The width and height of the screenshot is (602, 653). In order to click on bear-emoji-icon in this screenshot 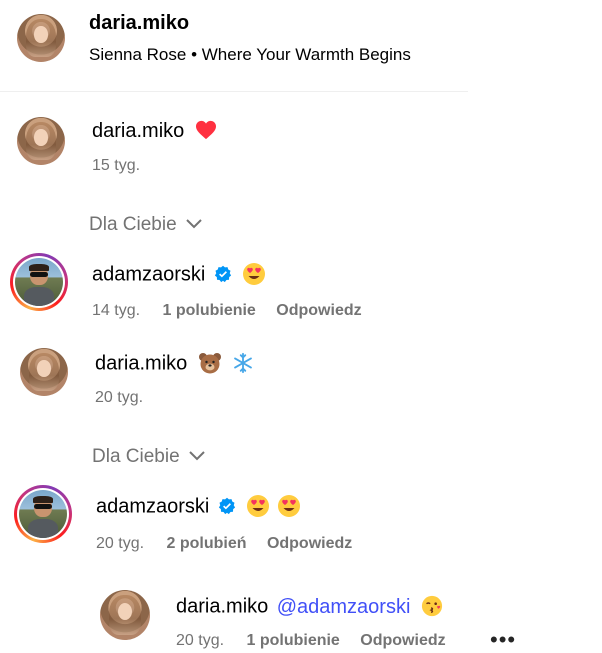, I will do `click(210, 365)`.